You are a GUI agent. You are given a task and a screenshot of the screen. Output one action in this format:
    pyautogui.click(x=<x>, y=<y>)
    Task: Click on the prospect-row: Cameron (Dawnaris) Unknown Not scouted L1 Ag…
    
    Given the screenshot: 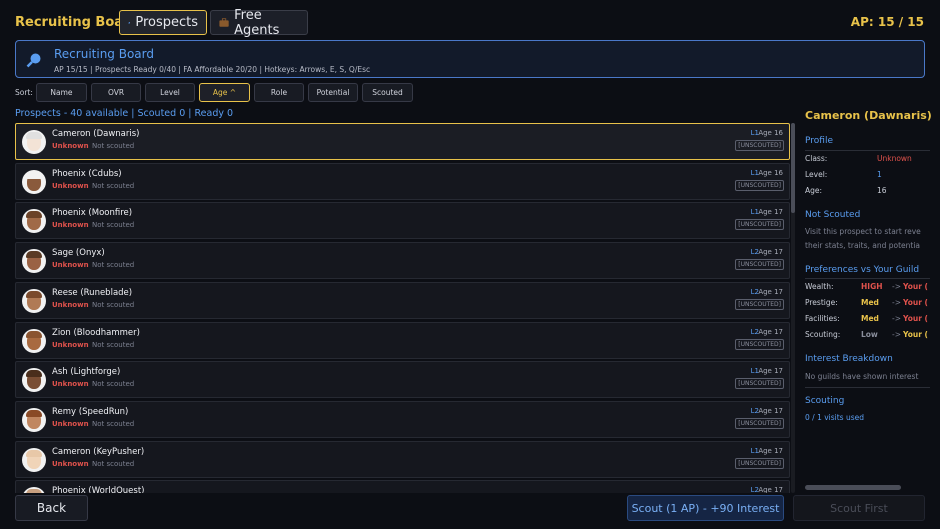 What is the action you would take?
    pyautogui.click(x=402, y=141)
    